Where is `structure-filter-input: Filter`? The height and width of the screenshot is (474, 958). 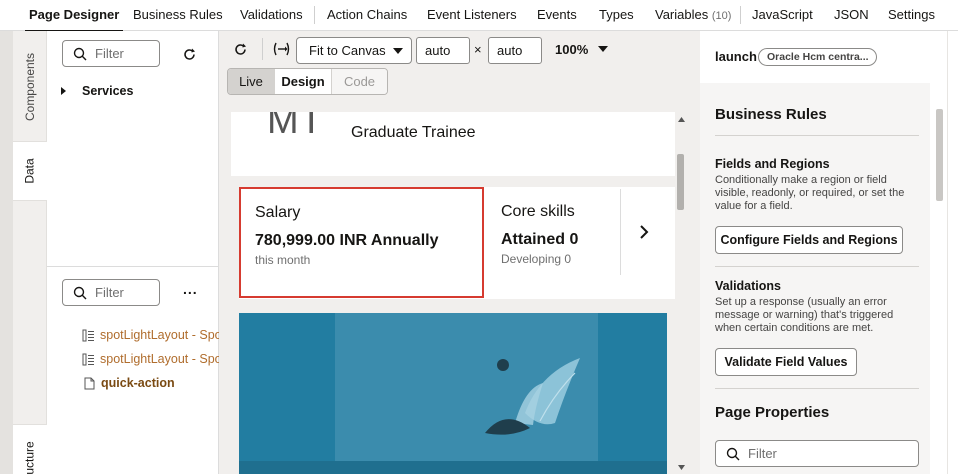
structure-filter-input: Filter is located at coordinates (111, 292).